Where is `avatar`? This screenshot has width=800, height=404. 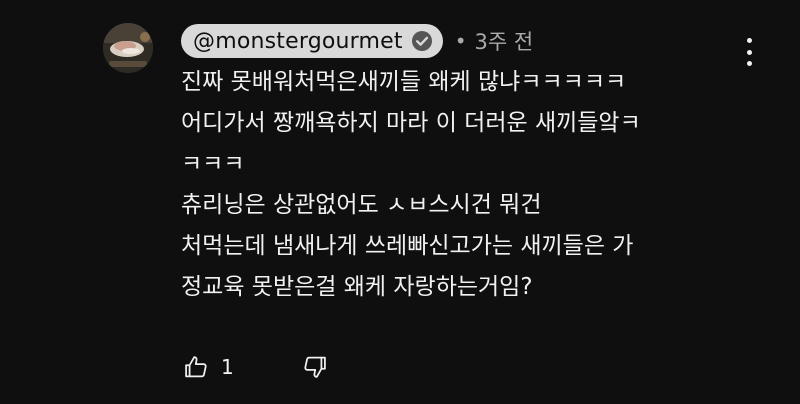
avatar is located at coordinates (128, 48).